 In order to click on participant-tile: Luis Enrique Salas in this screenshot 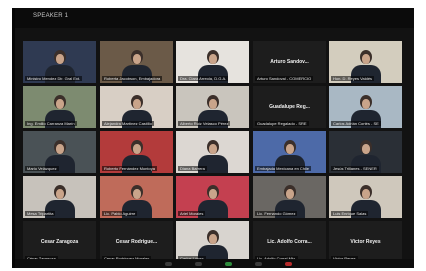, I will do `click(365, 197)`.